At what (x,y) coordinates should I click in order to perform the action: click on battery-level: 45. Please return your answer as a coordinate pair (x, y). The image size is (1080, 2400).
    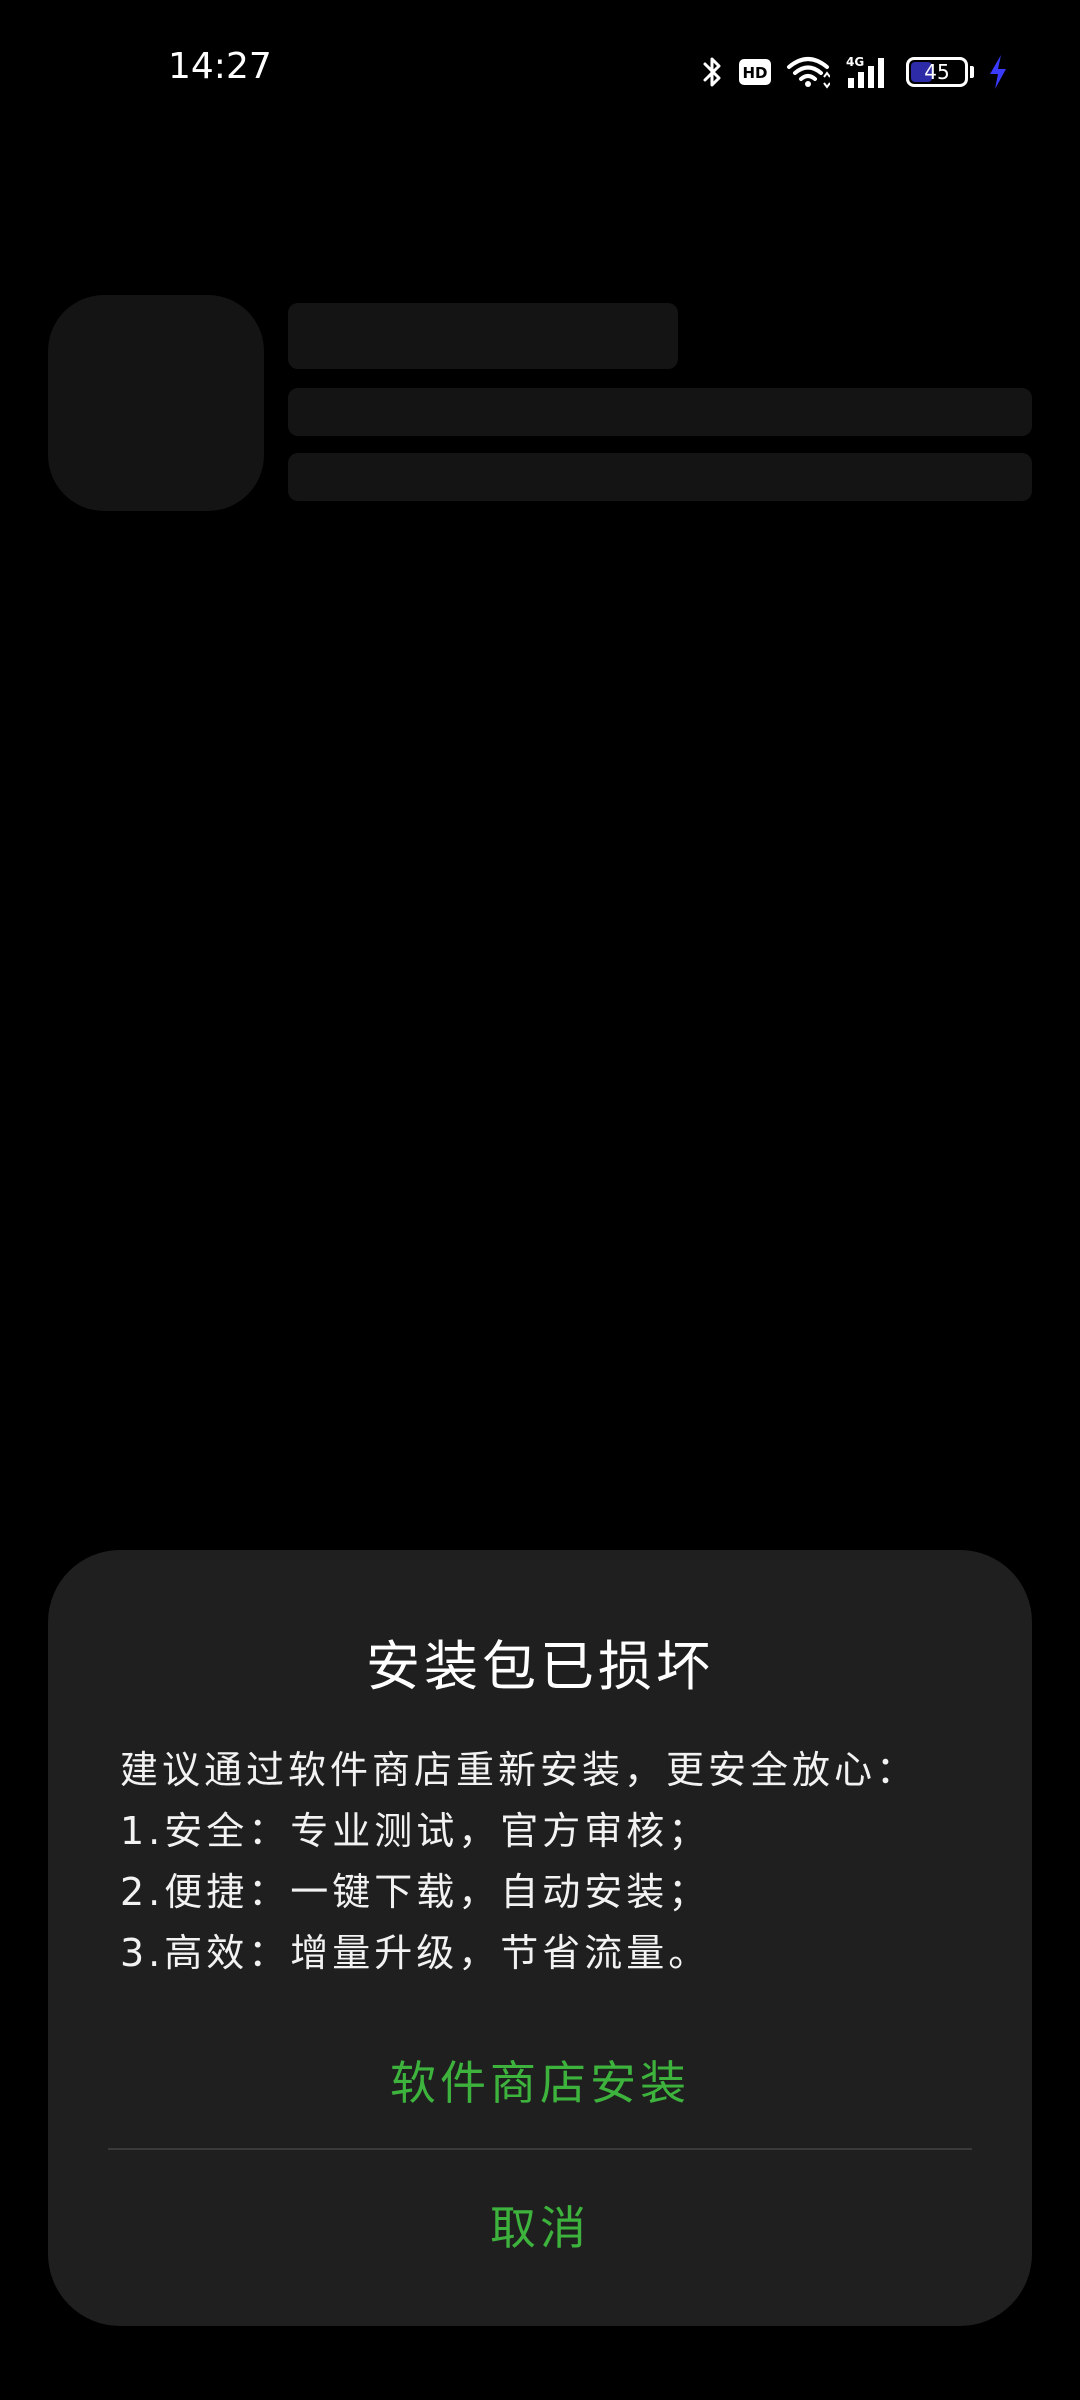
    Looking at the image, I should click on (937, 72).